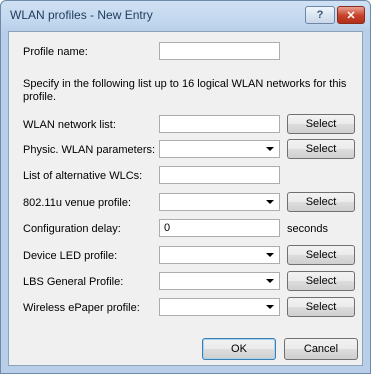 Image resolution: width=371 pixels, height=374 pixels. What do you see at coordinates (219, 255) in the screenshot?
I see `device-led-dropdown` at bounding box center [219, 255].